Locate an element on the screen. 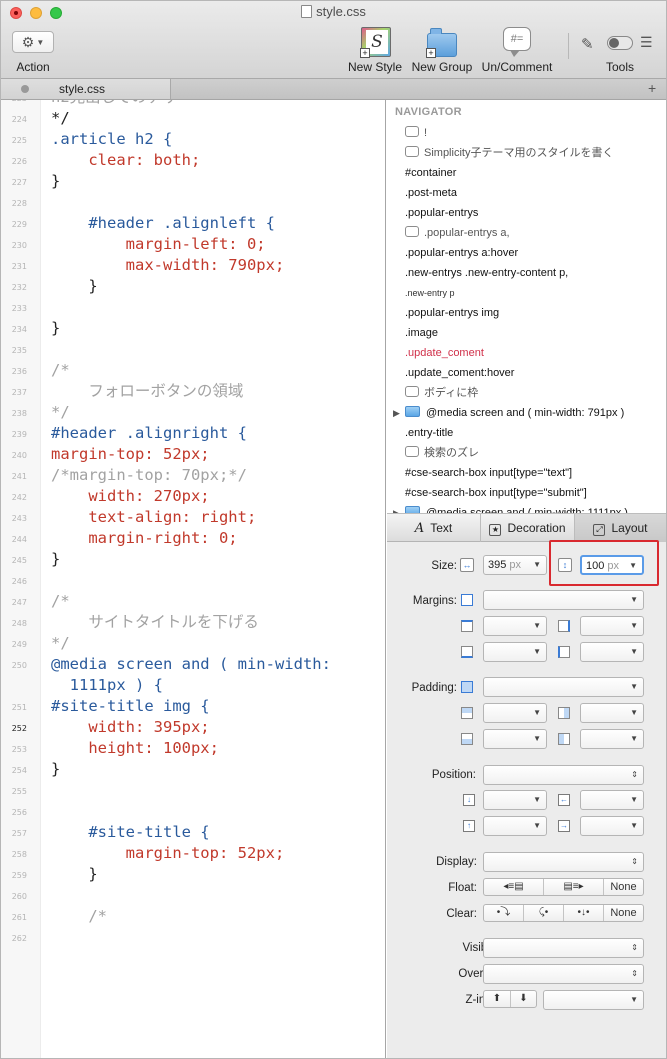 Image resolution: width=667 pixels, height=1059 pixels. float-left-button: ◂≡▤ is located at coordinates (514, 887).